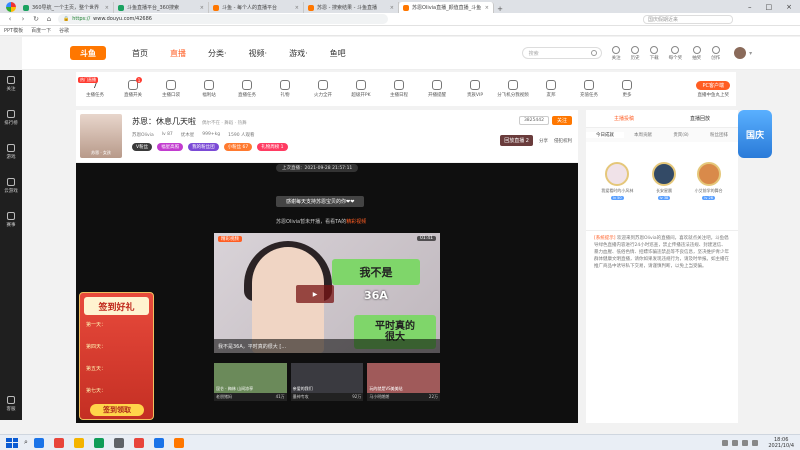 This screenshot has height=450, width=800. I want to click on tab-live-replay: 直播回放, so click(700, 118).